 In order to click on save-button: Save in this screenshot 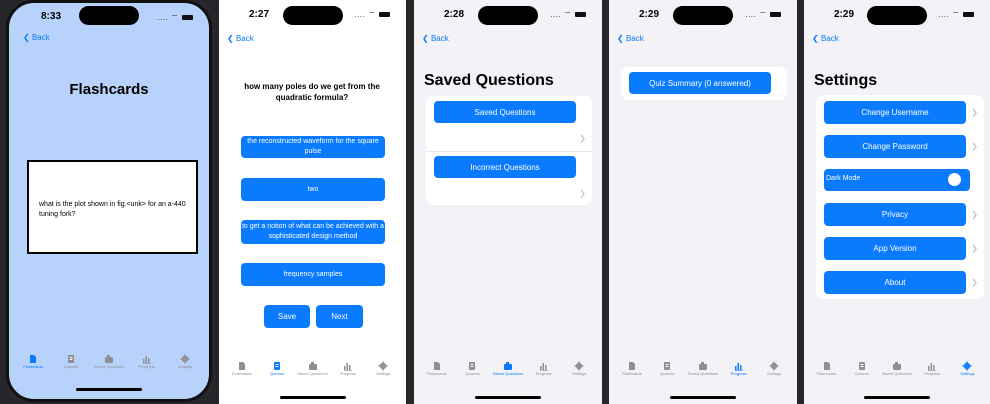, I will do `click(287, 316)`.